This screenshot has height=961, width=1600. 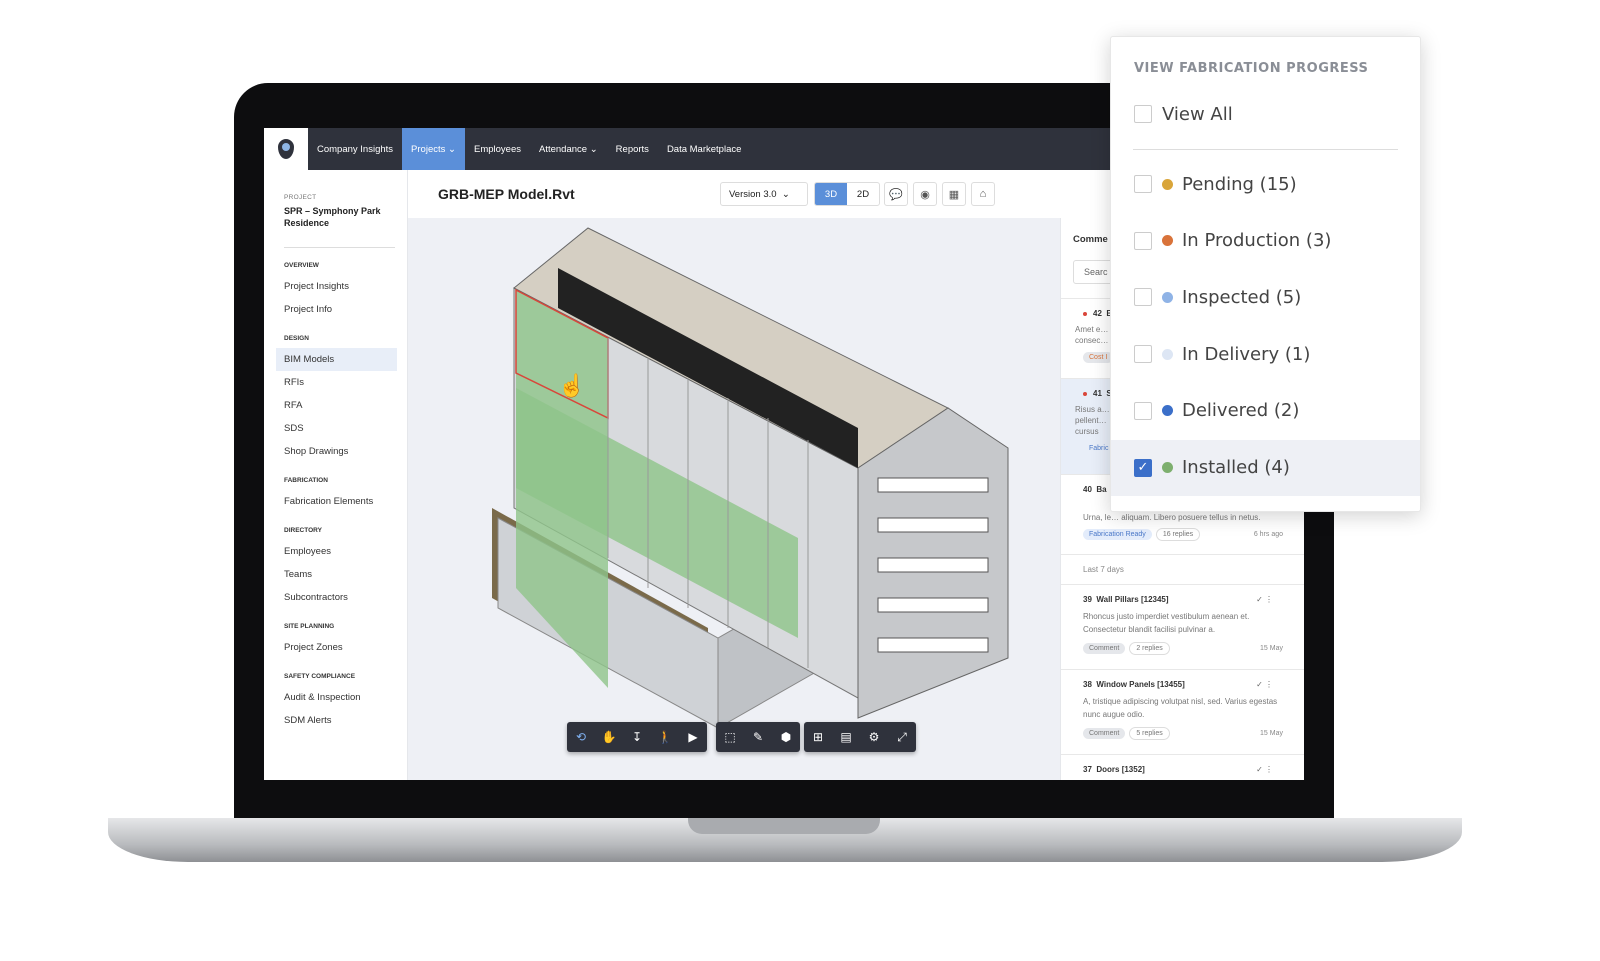 What do you see at coordinates (336, 501) in the screenshot?
I see `sidebar-item: Fabrication Elements` at bounding box center [336, 501].